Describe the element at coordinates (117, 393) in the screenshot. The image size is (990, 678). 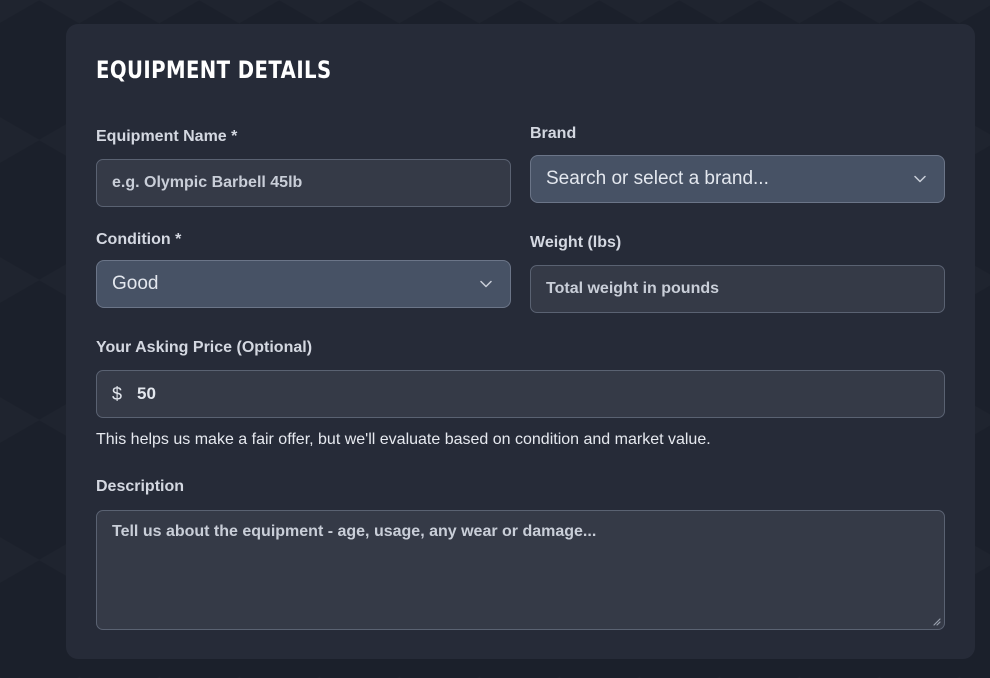
I see `currency-symbol: $` at that location.